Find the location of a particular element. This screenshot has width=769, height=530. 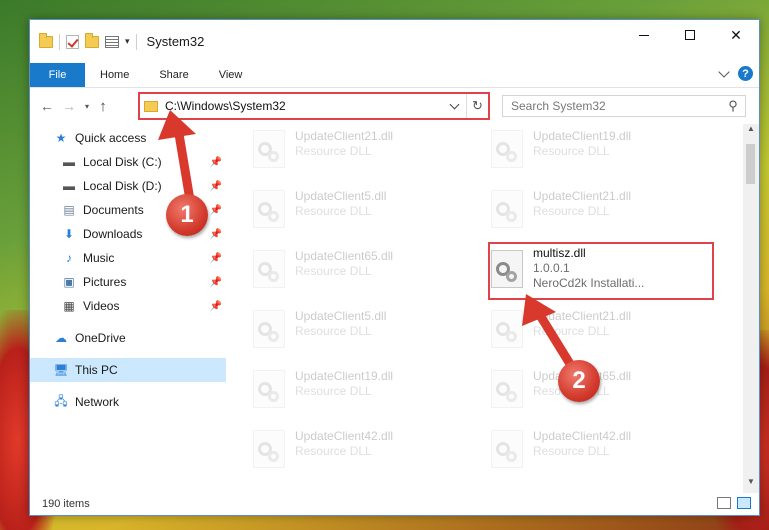

window-controls: ✕ is located at coordinates (690, 35).